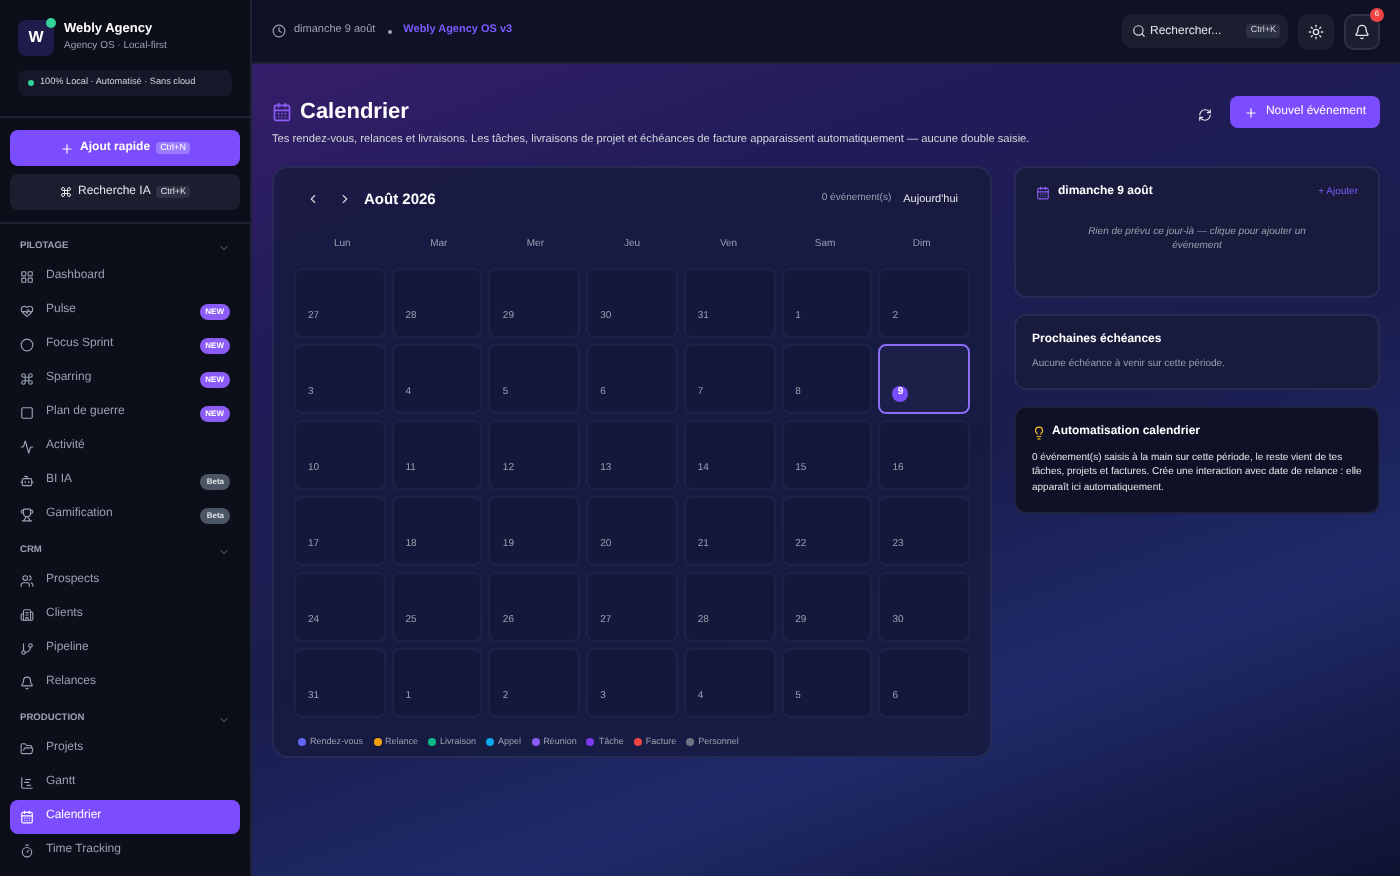 Image resolution: width=1400 pixels, height=876 pixels. What do you see at coordinates (354, 113) in the screenshot?
I see `page-title: Calendrier` at bounding box center [354, 113].